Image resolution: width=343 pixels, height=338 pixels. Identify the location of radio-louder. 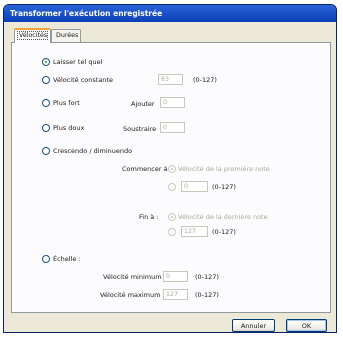
(46, 103).